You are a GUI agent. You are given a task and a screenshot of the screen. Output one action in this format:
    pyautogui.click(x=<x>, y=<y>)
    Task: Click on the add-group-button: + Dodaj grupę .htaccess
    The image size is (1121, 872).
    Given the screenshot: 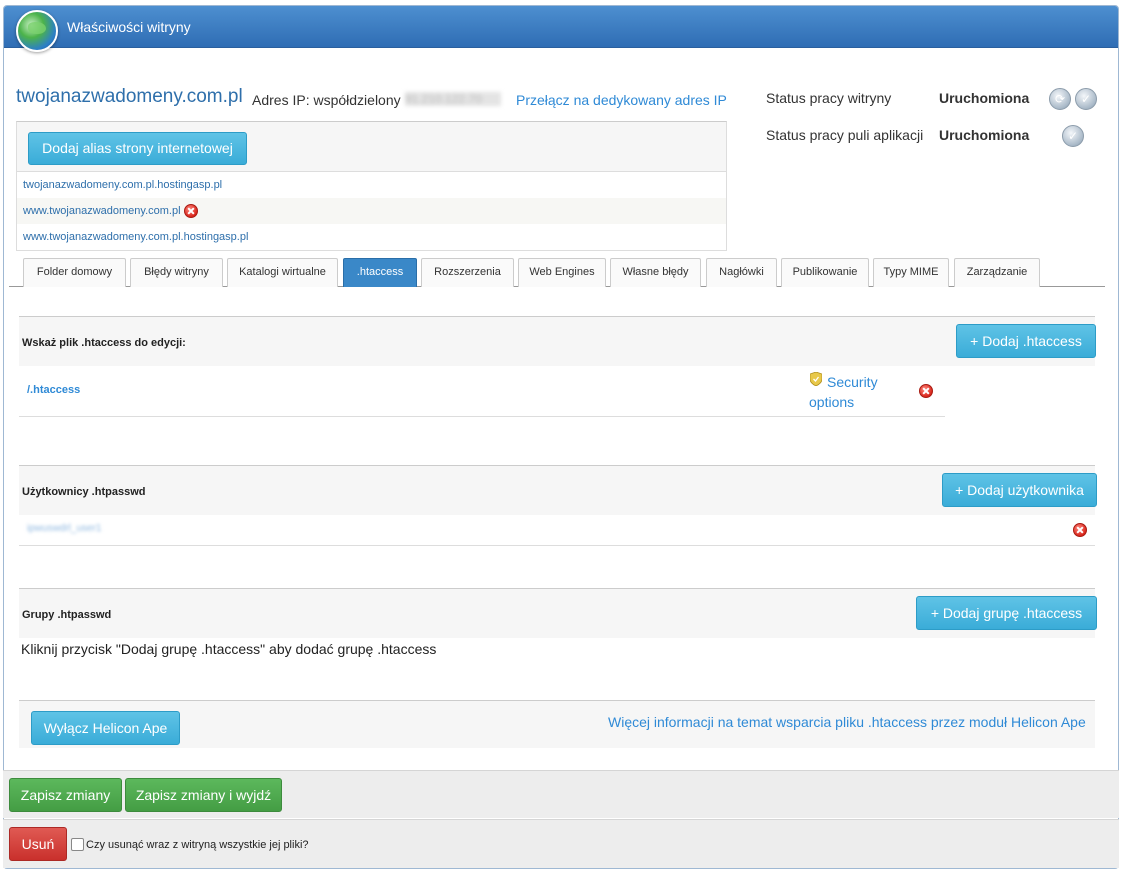 What is the action you would take?
    pyautogui.click(x=1006, y=613)
    